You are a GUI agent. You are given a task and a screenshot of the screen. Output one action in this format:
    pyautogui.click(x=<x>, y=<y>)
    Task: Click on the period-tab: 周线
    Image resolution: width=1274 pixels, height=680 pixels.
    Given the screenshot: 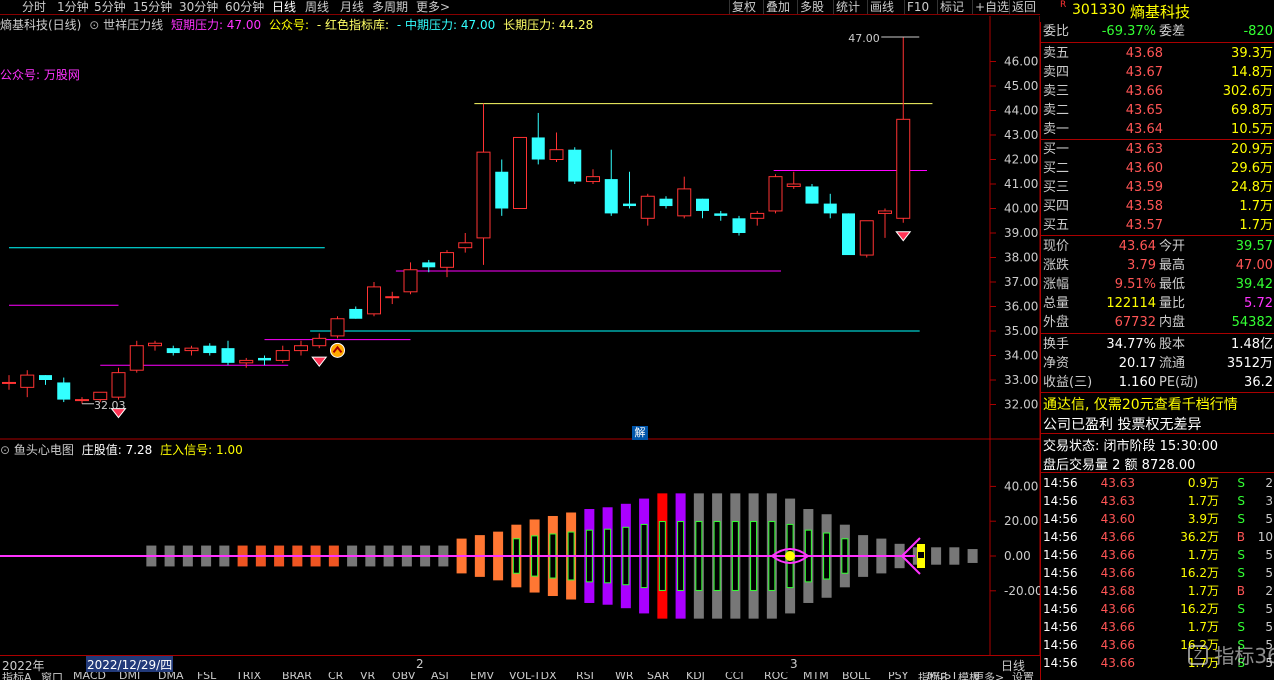 What is the action you would take?
    pyautogui.click(x=317, y=7)
    